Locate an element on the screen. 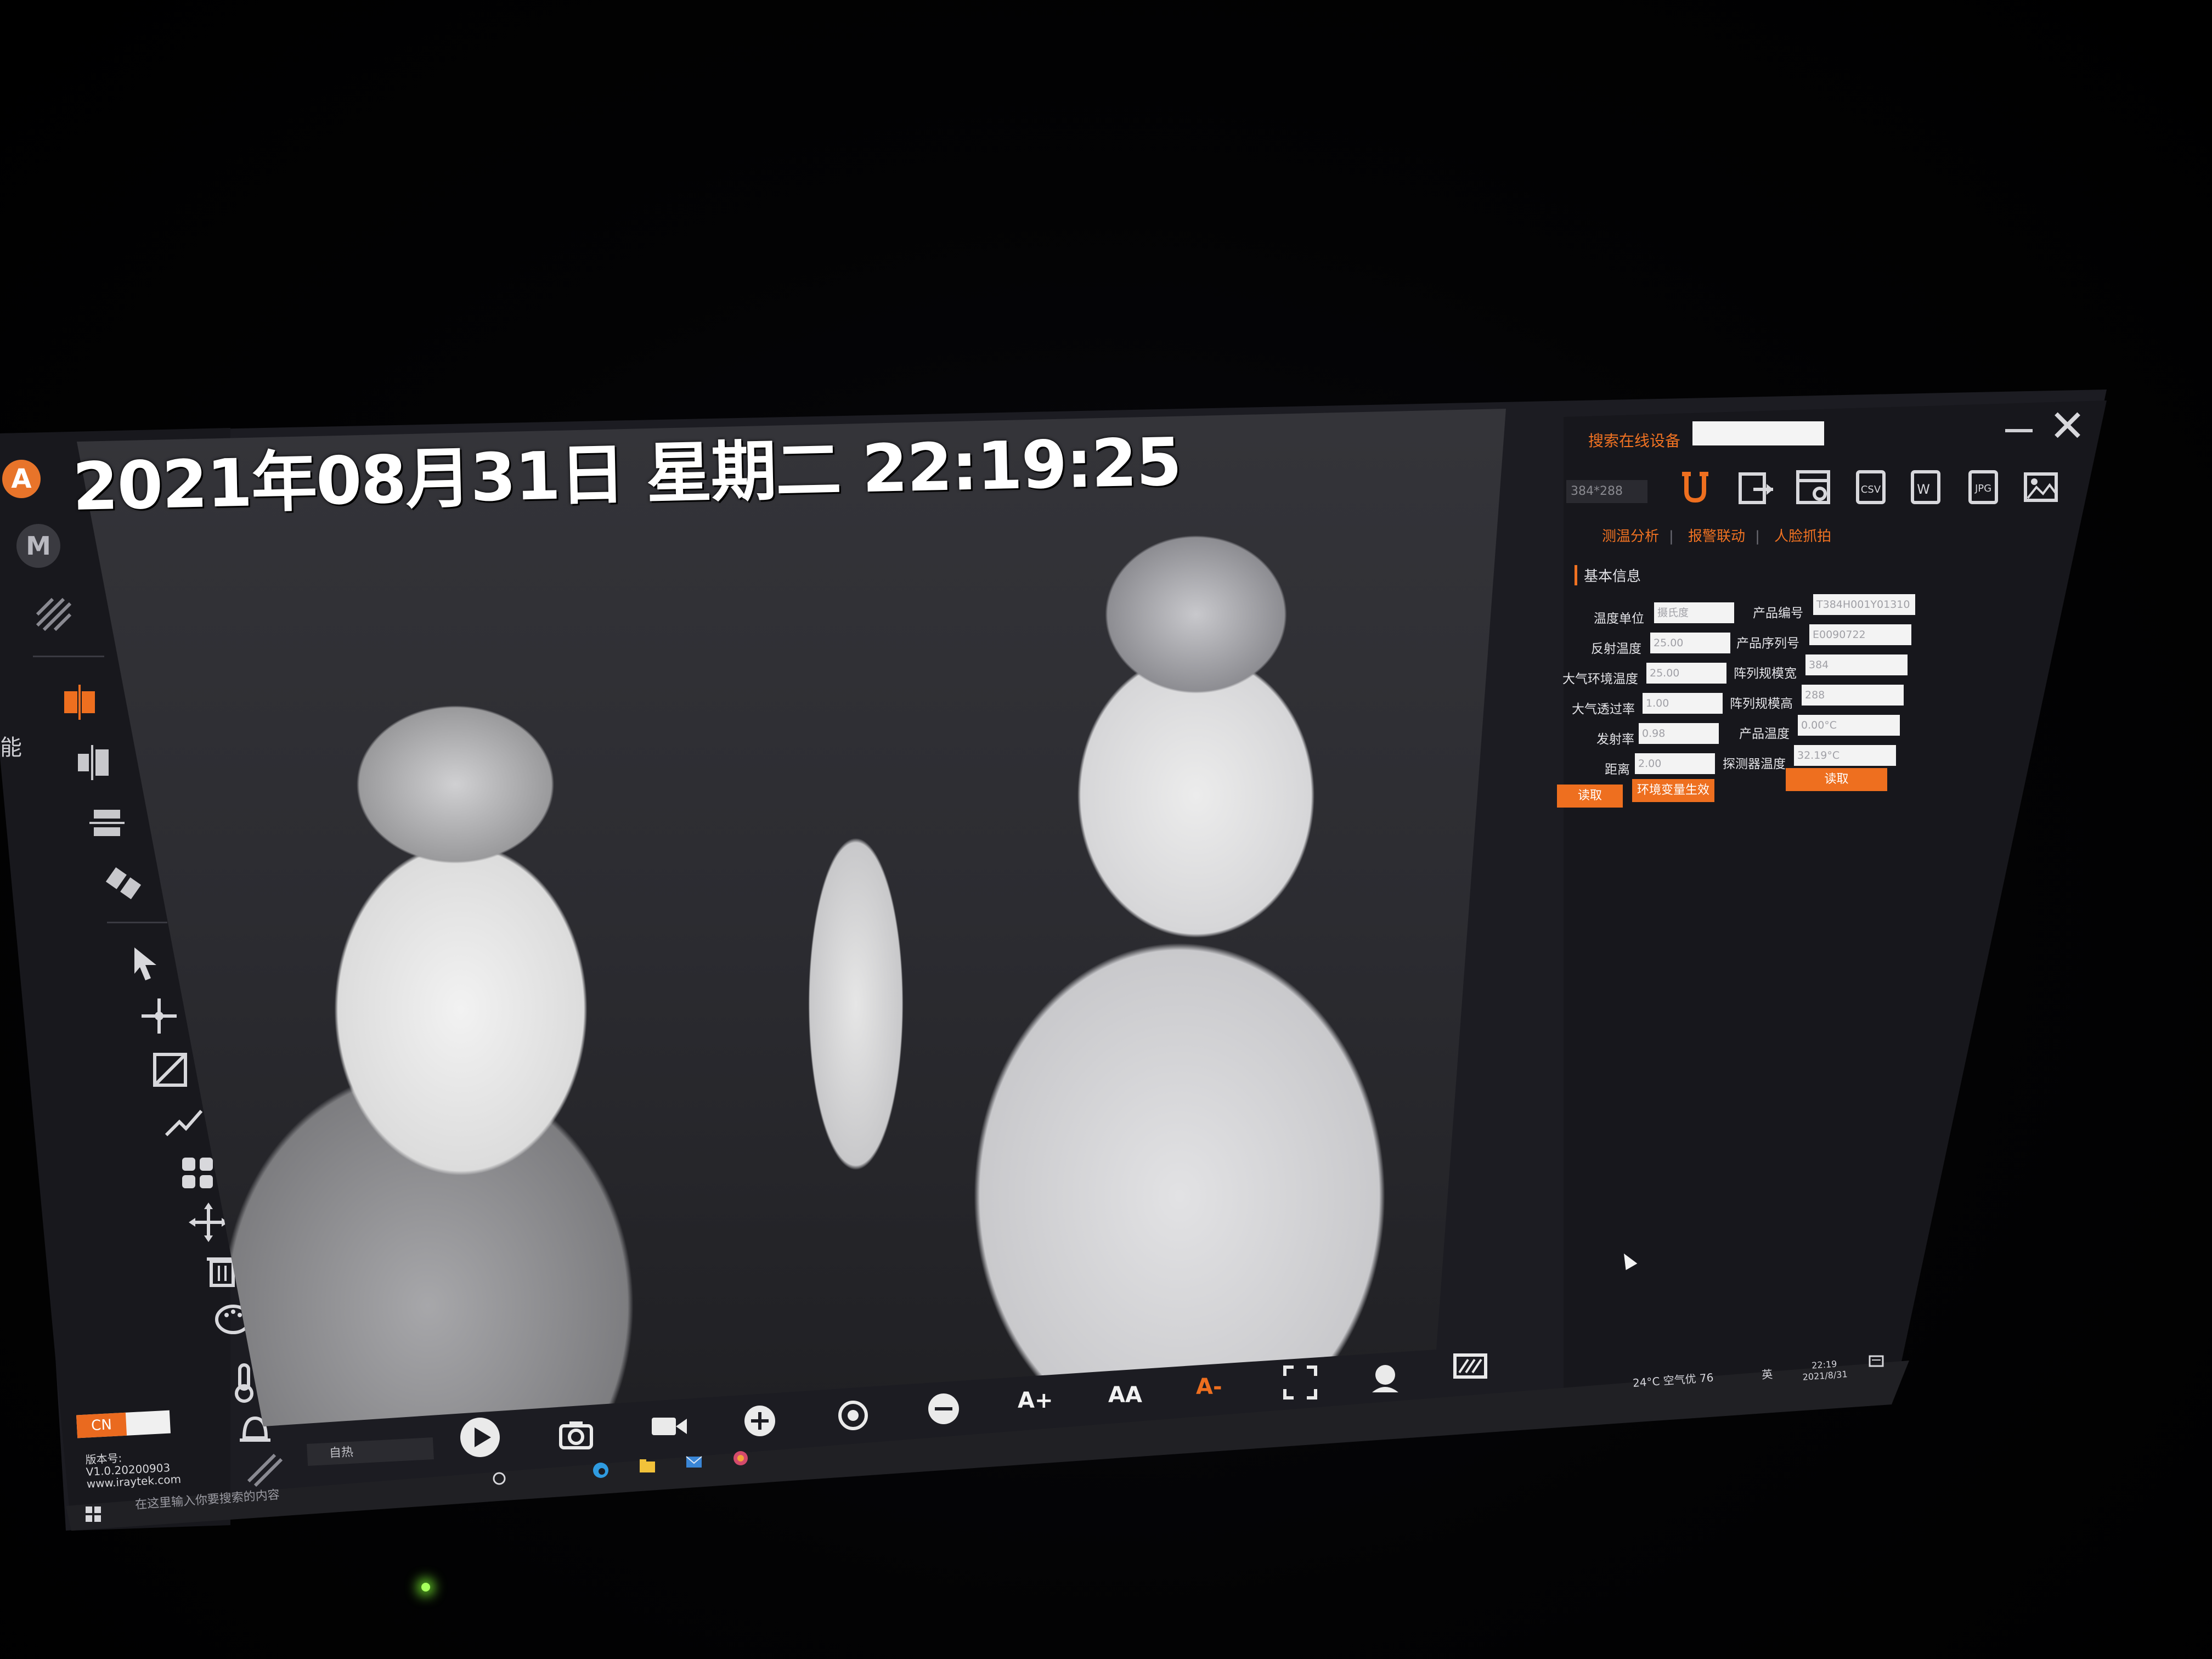 The height and width of the screenshot is (1659, 2212). add-icon is located at coordinates (760, 1421).